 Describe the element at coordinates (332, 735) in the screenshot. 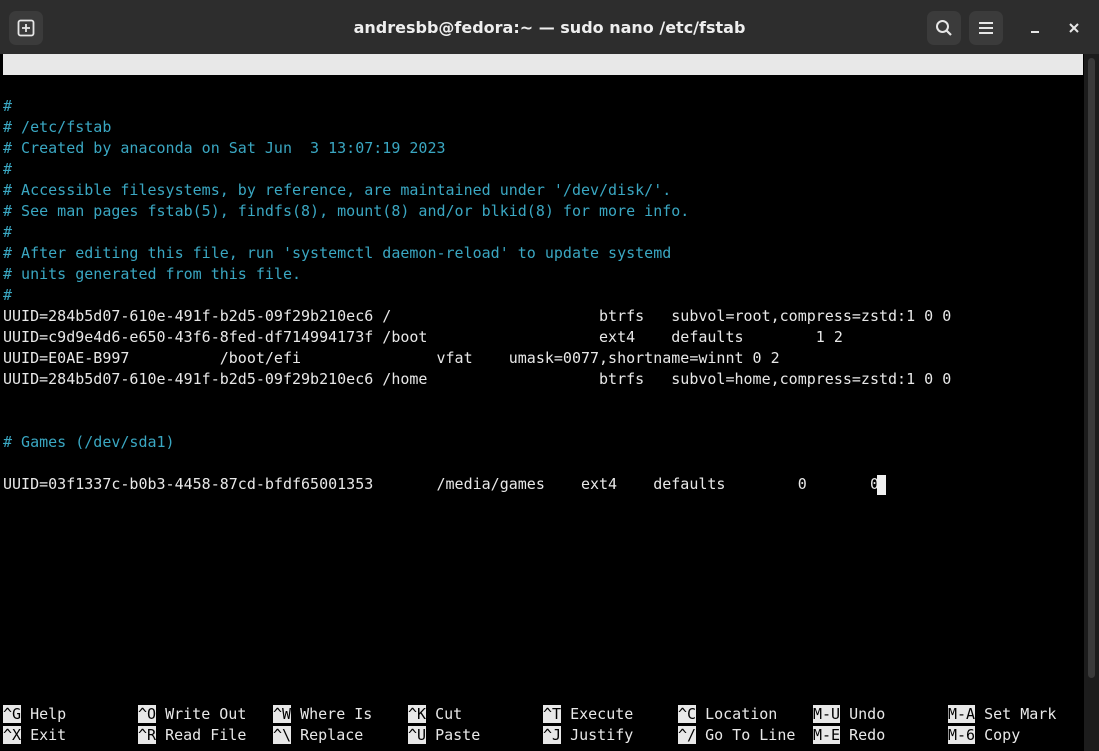

I see `shortcut-label: Replace` at that location.